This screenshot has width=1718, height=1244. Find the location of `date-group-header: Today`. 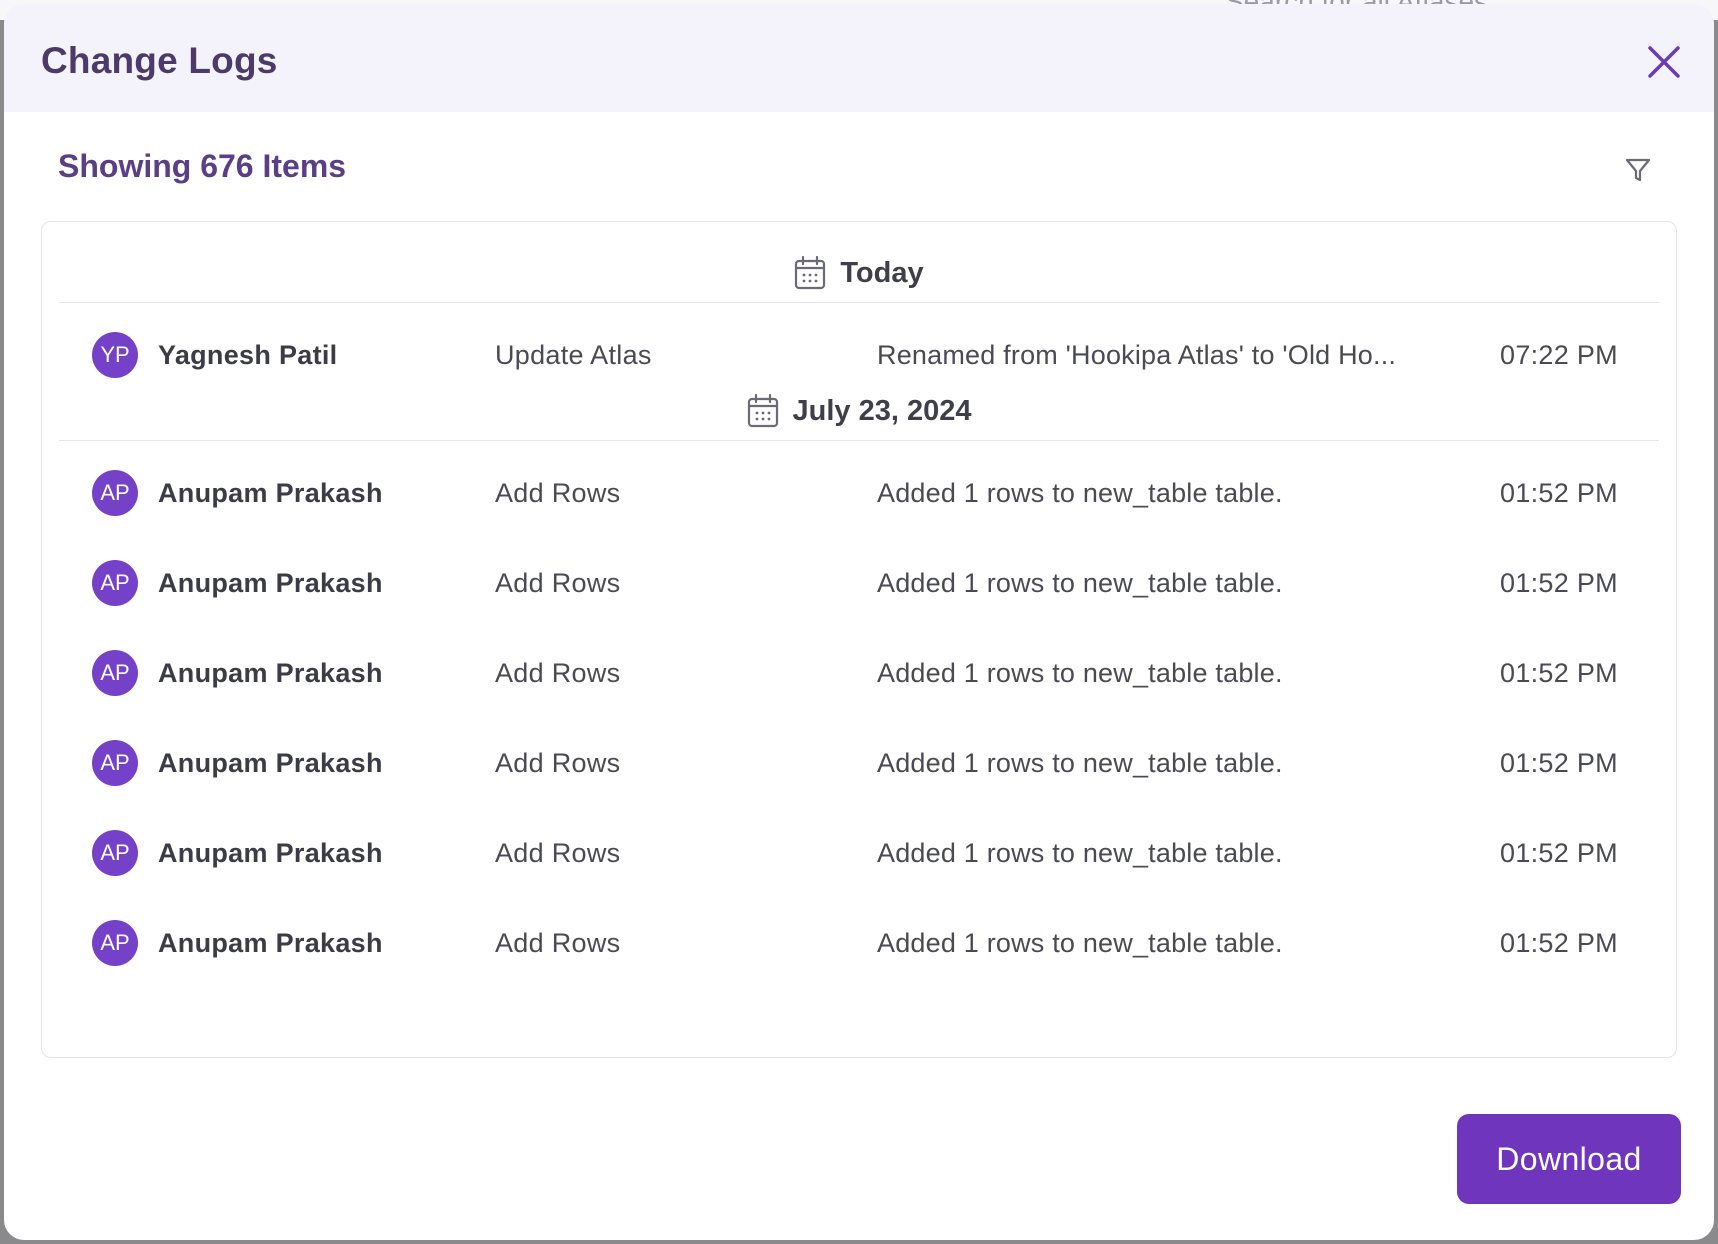

date-group-header: Today is located at coordinates (859, 273).